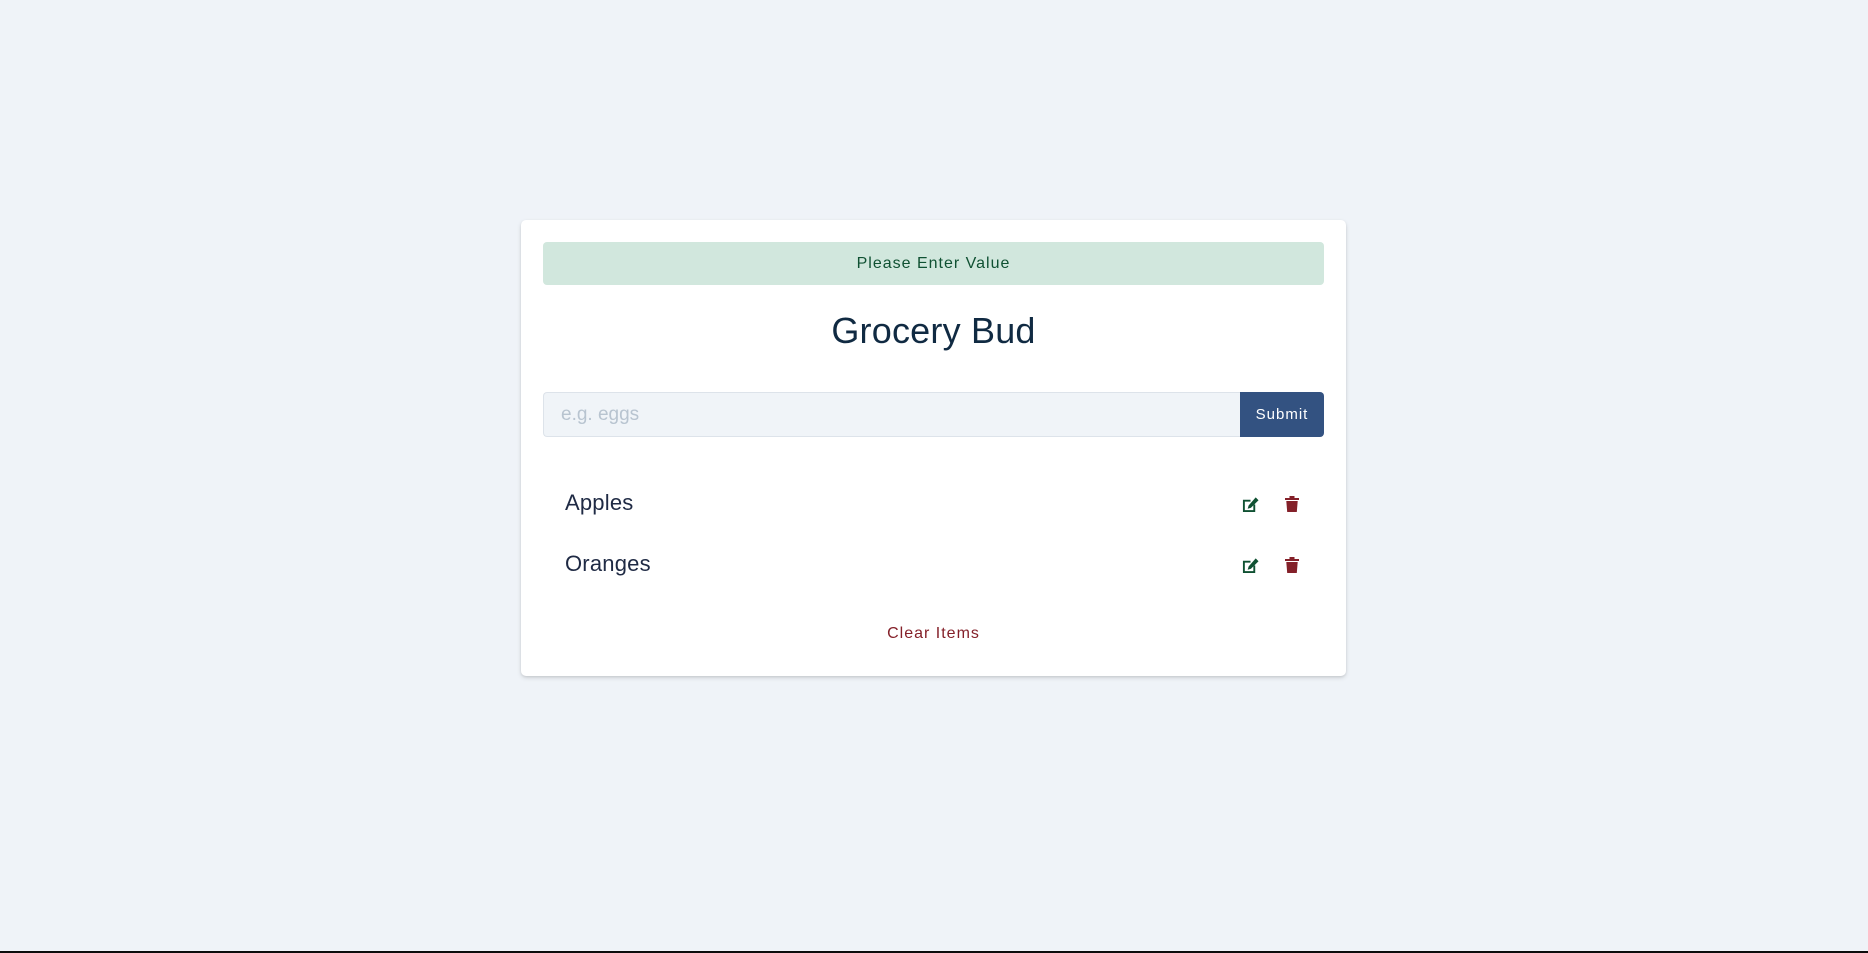 The height and width of the screenshot is (953, 1868). I want to click on submit-button: Submit, so click(1282, 414).